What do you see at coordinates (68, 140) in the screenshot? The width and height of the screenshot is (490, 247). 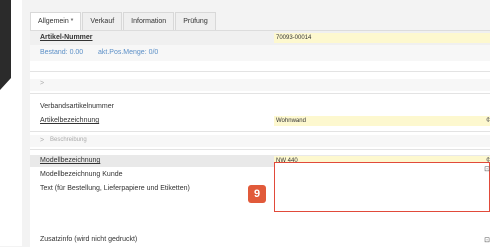 I see `beschreibung-label: Beschreibung` at bounding box center [68, 140].